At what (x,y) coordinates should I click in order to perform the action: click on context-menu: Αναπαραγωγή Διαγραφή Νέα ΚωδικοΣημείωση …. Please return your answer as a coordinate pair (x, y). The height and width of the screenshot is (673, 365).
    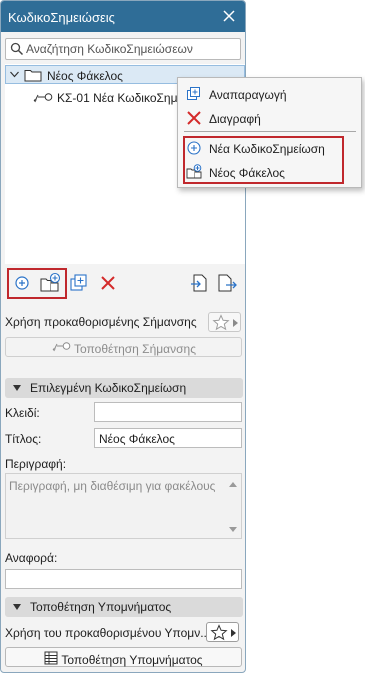
    Looking at the image, I should click on (269, 132).